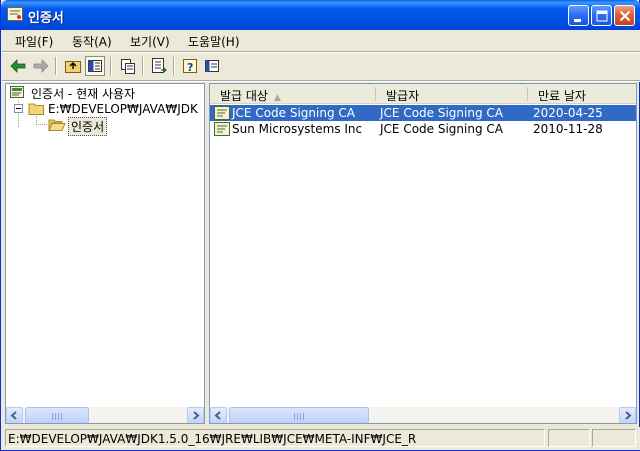 Image resolution: width=640 pixels, height=451 pixels. I want to click on copy-icon, so click(128, 66).